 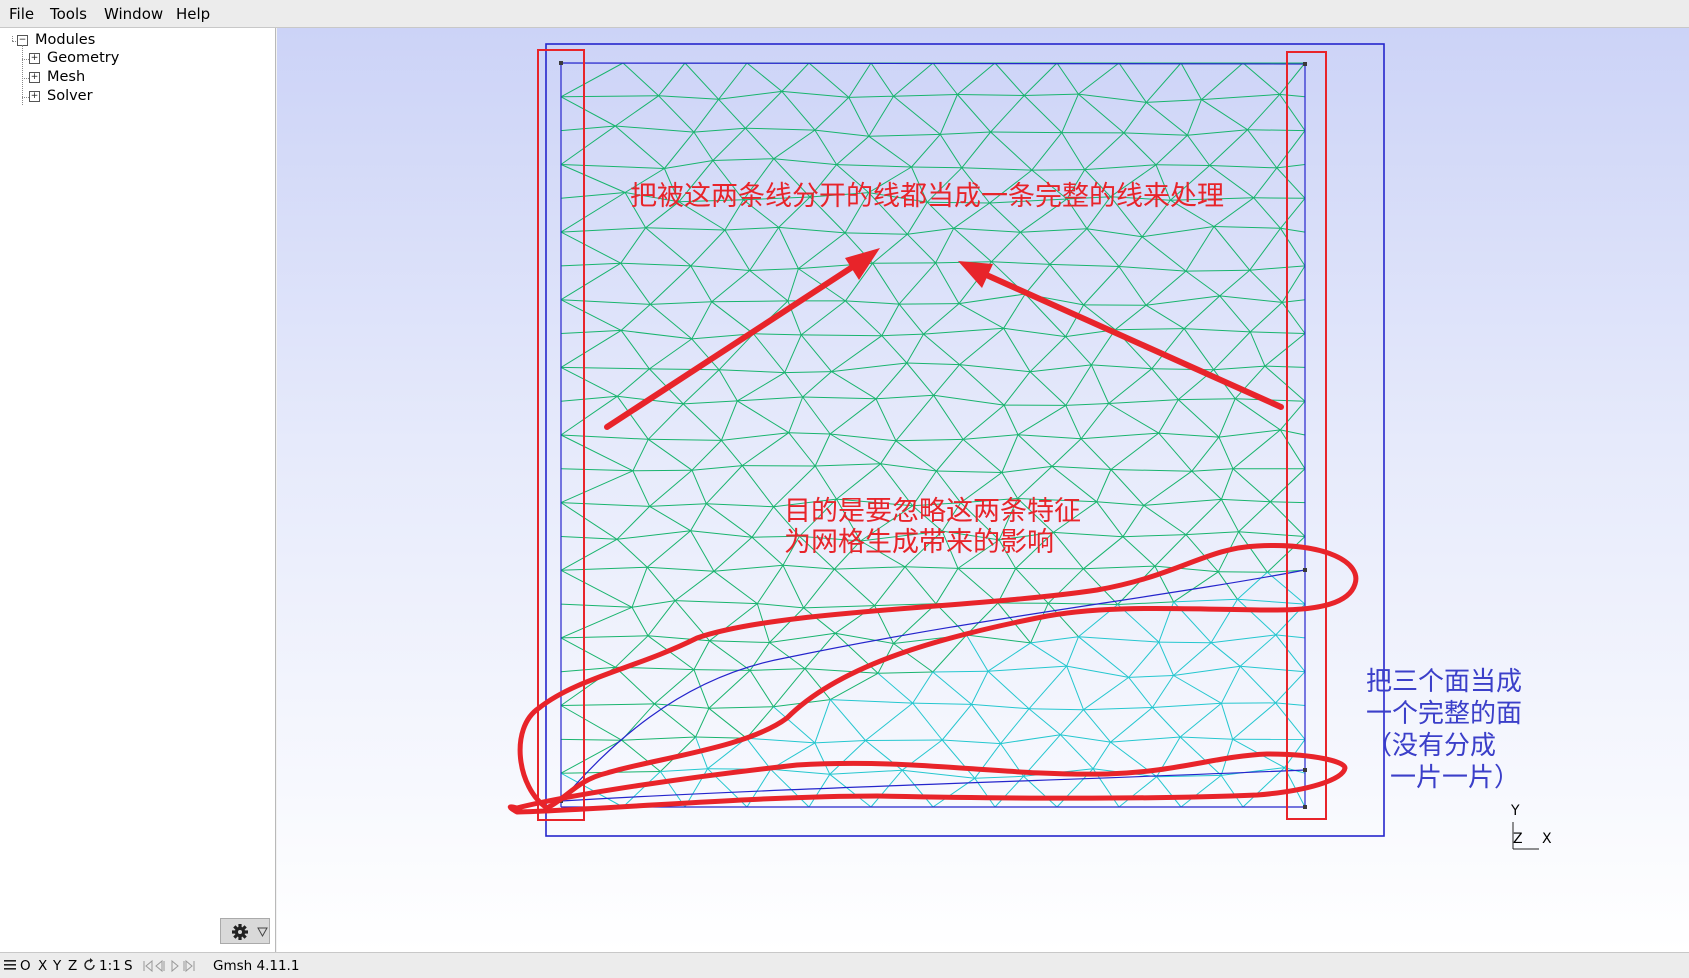 What do you see at coordinates (256, 966) in the screenshot?
I see `app-version: Gmsh 4.11.1` at bounding box center [256, 966].